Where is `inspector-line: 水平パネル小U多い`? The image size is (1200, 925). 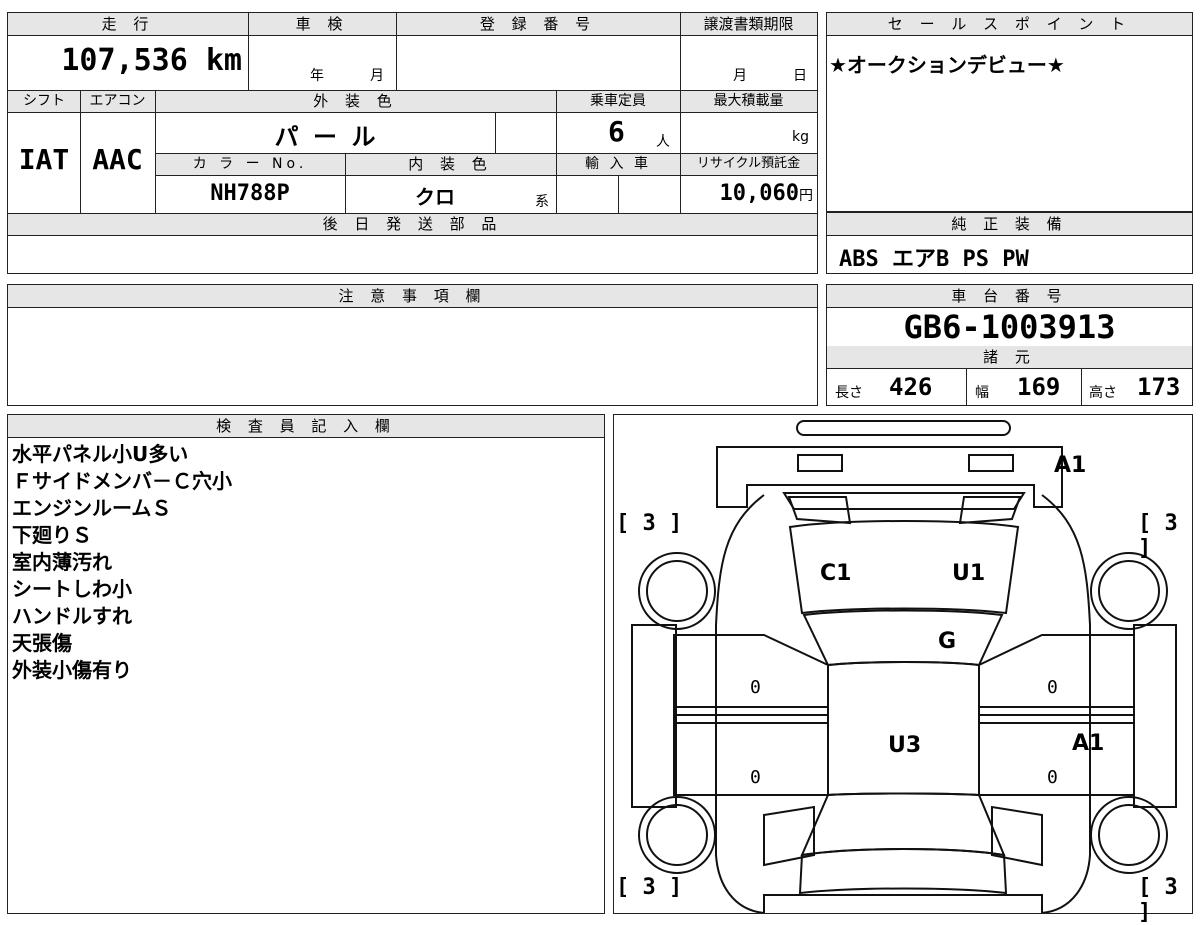
inspector-line: 水平パネル小U多い is located at coordinates (100, 454).